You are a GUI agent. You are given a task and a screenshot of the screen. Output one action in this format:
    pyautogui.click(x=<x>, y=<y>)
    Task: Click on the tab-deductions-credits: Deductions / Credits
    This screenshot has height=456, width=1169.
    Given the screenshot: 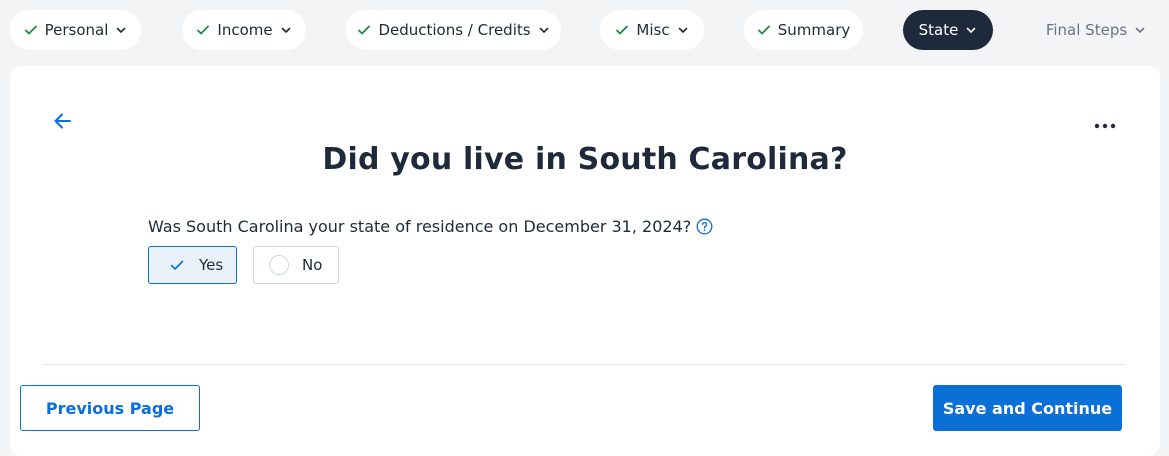 What is the action you would take?
    pyautogui.click(x=453, y=30)
    